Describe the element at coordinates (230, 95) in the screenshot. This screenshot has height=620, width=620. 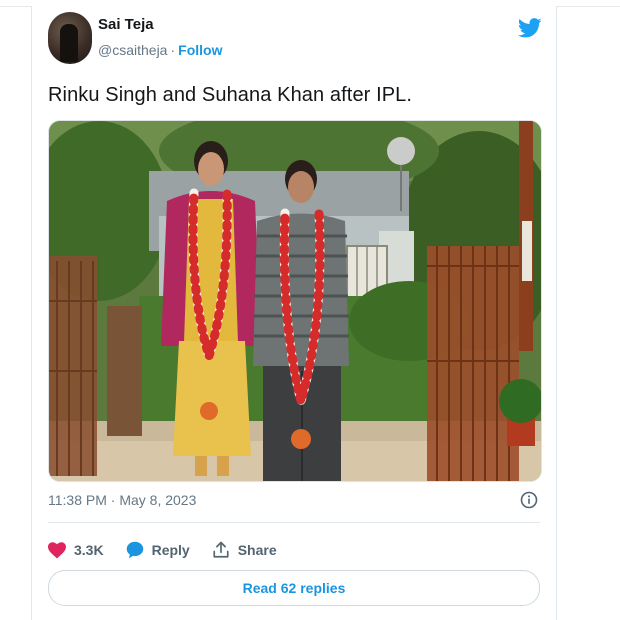
I see `tweet-text: Rinku Singh and Suhana Khan after IPL.` at that location.